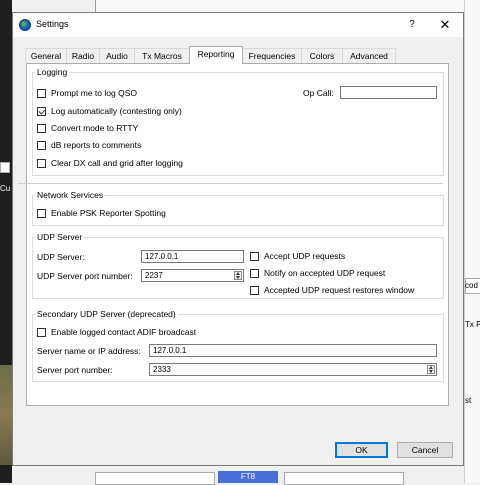 This screenshot has width=480, height=485. Describe the element at coordinates (41, 163) in the screenshot. I see `clear-dx-checkbox` at that location.